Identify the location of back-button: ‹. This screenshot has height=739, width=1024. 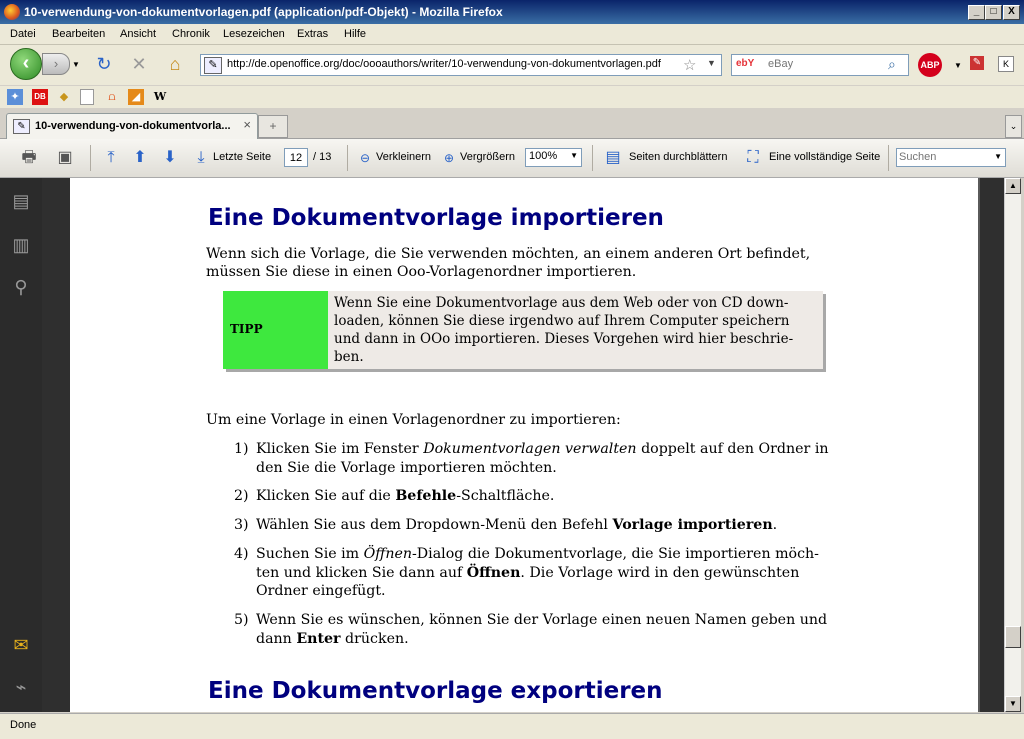
(26, 64).